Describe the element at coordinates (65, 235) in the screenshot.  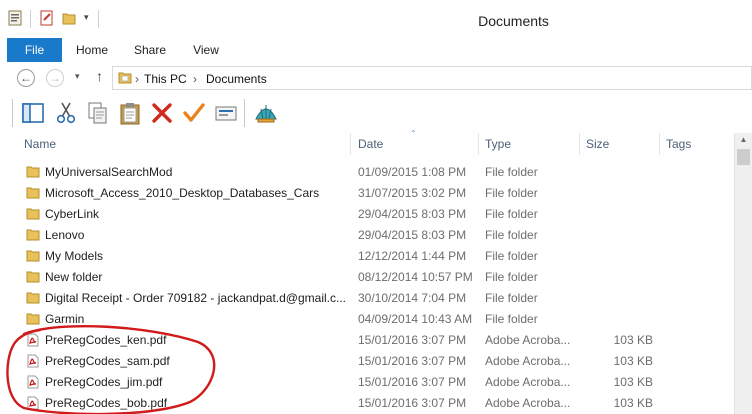
I see `file-name: Lenovo` at that location.